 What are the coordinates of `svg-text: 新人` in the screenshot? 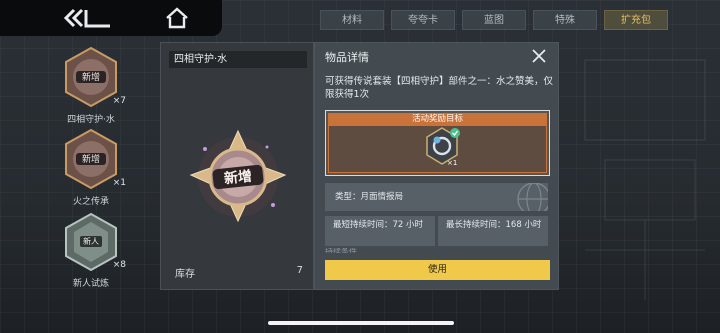 It's located at (91, 241).